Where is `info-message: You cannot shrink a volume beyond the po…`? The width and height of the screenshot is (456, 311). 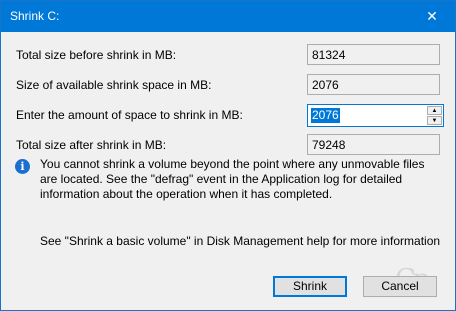 info-message: You cannot shrink a volume beyond the po… is located at coordinates (232, 179).